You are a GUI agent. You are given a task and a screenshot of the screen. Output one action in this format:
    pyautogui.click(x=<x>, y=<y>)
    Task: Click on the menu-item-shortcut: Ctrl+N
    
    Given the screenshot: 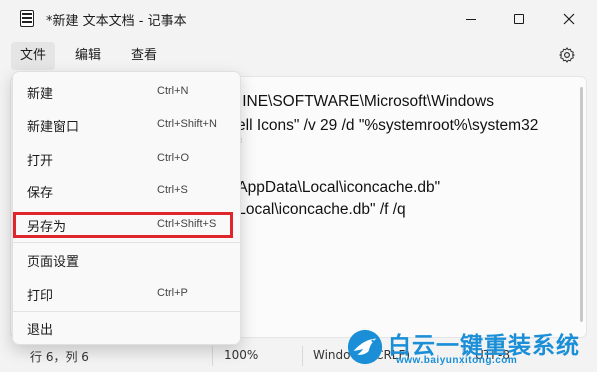 What is the action you would take?
    pyautogui.click(x=173, y=91)
    